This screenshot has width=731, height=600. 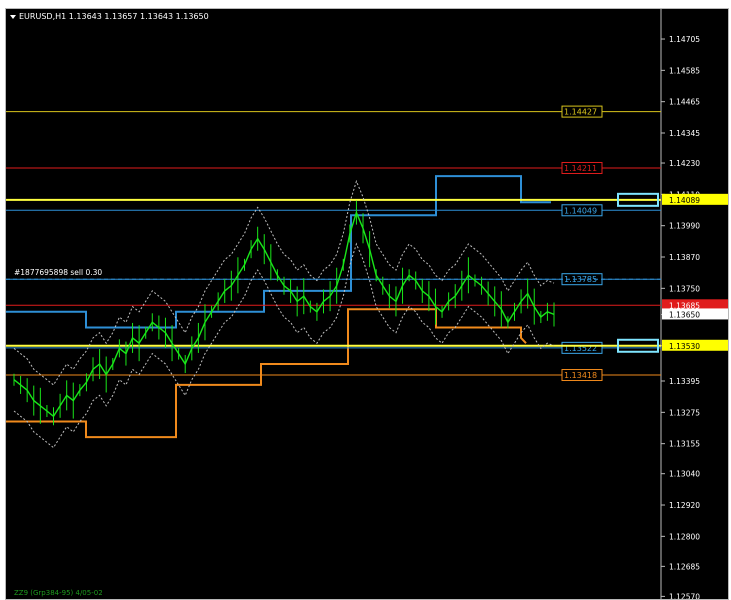 I want to click on order-label: #1877695898 sell 0.30, so click(x=58, y=272).